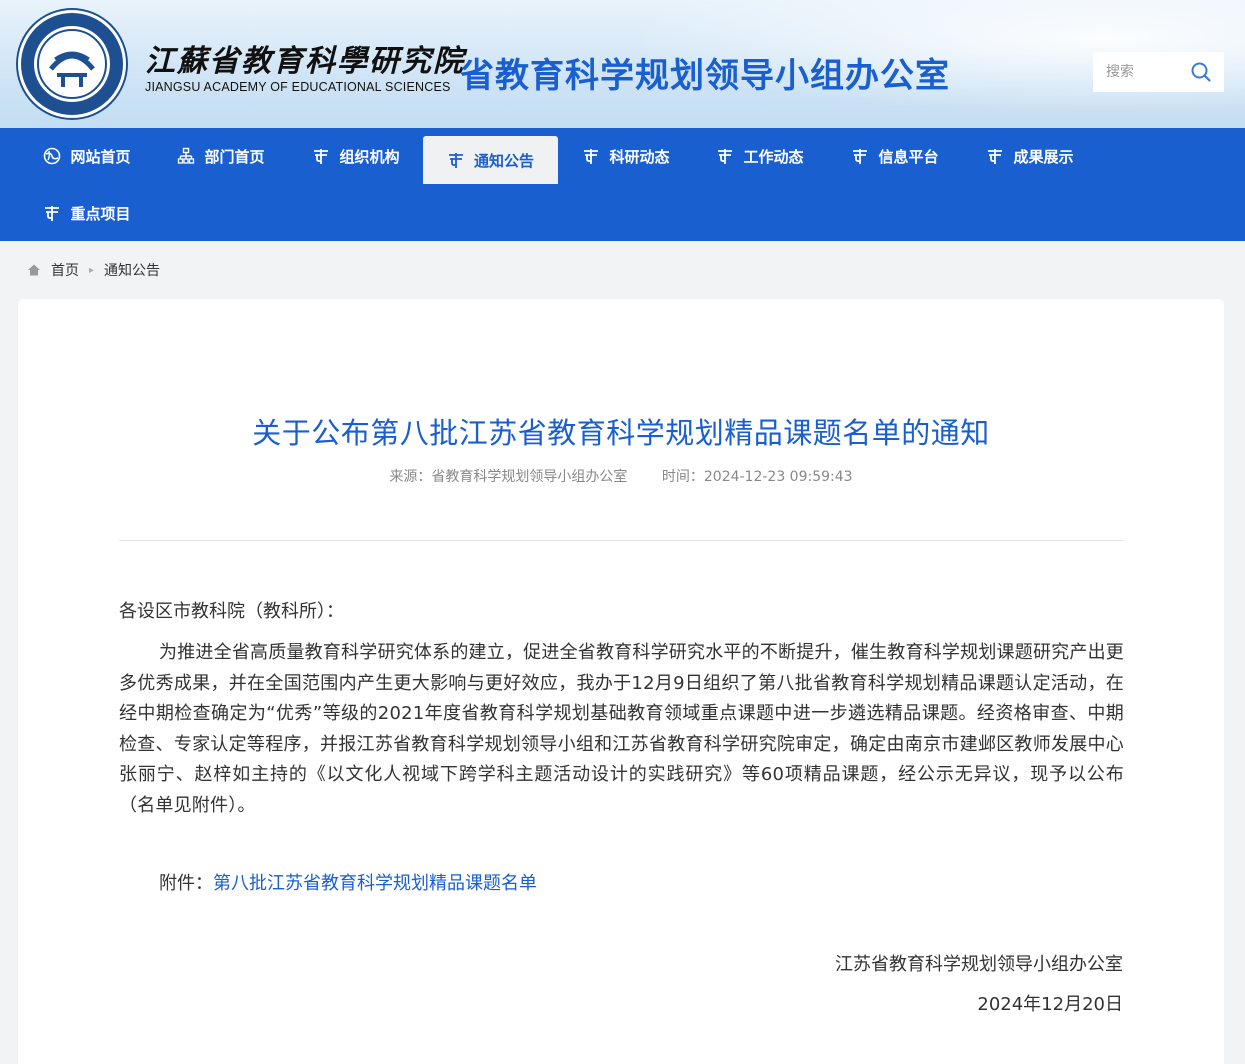 The width and height of the screenshot is (1245, 1064). I want to click on article-meta: 来源：省教育科学规划领导小组办公室 时间：2024-12-23 09:59:43, so click(621, 476).